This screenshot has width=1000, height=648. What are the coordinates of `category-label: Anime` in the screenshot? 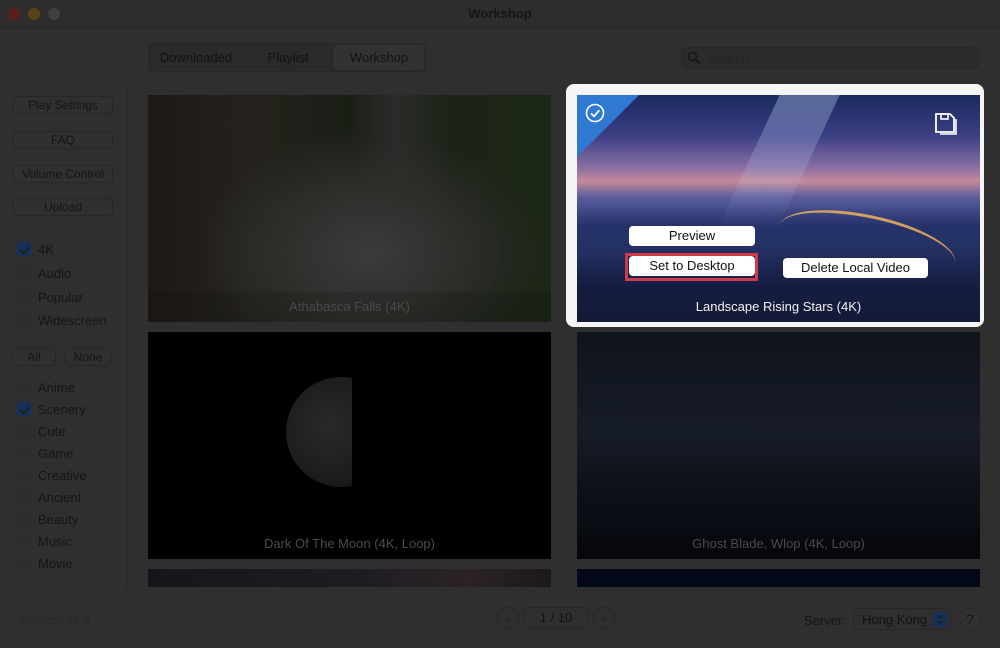 It's located at (56, 387).